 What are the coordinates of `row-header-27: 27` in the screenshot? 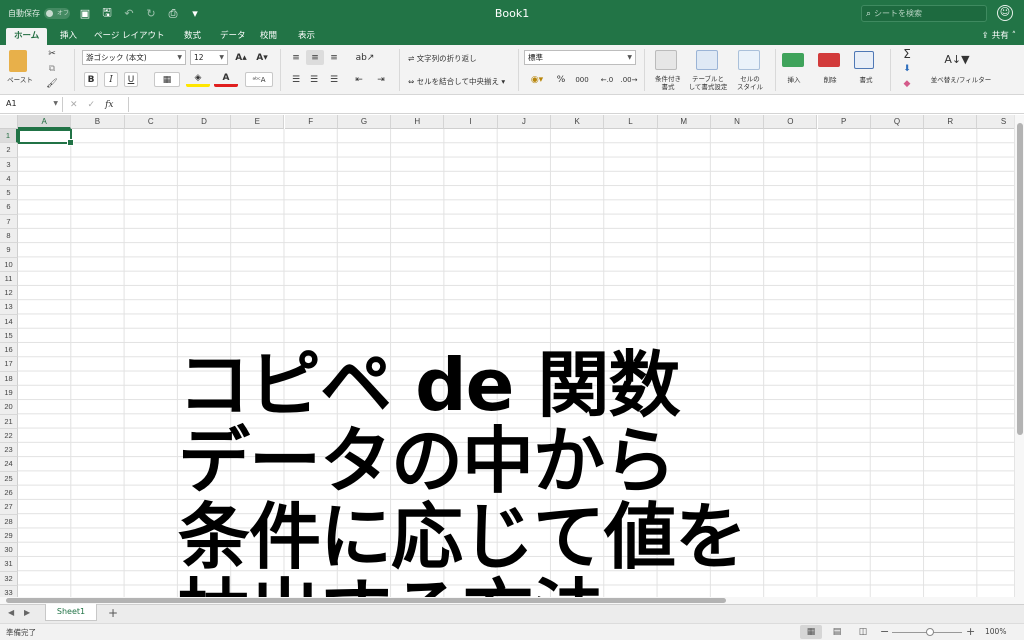 It's located at (9, 507).